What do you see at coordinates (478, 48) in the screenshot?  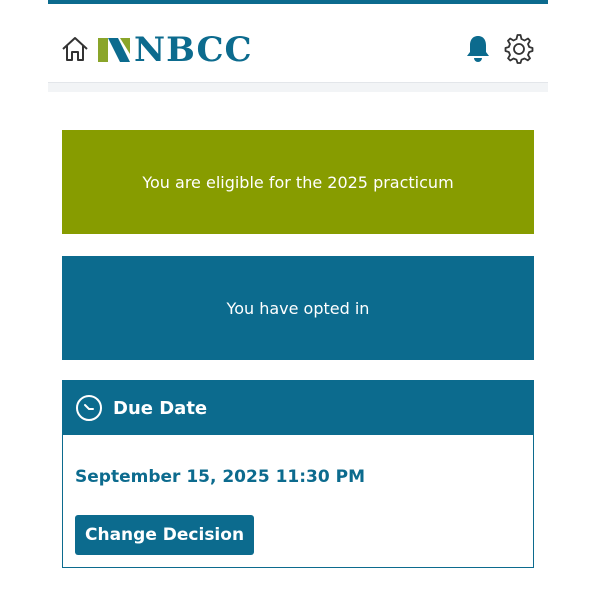 I see `bell-icon` at bounding box center [478, 48].